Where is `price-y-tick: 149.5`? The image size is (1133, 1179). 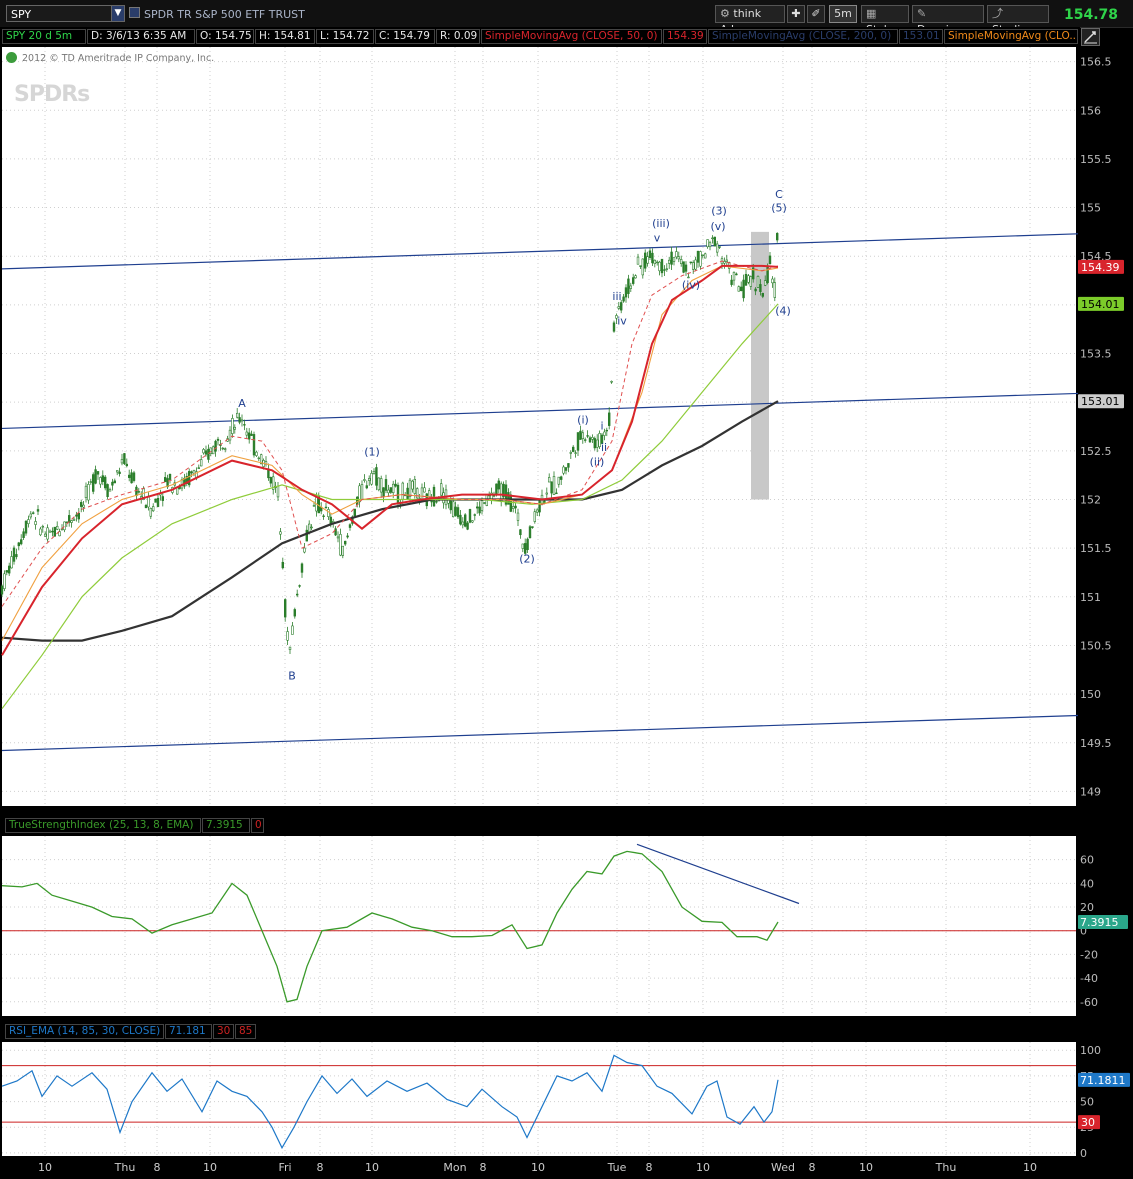
price-y-tick: 149.5 is located at coordinates (1096, 743).